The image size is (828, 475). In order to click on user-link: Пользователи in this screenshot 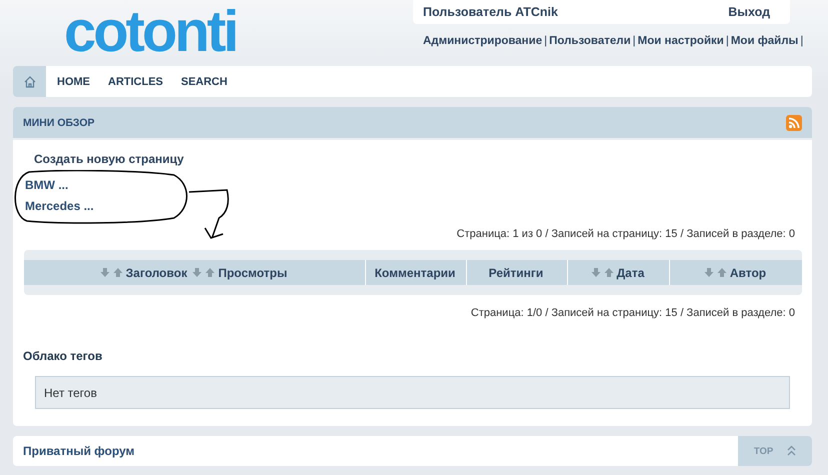, I will do `click(590, 41)`.